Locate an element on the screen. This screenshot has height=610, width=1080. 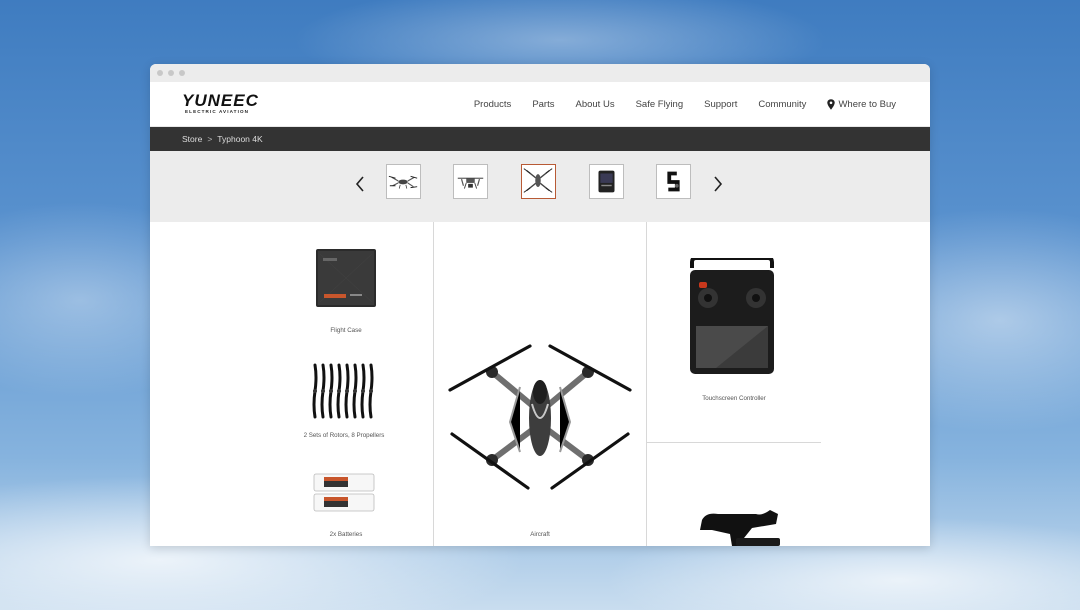
nav-about-us: About Us is located at coordinates (595, 104).